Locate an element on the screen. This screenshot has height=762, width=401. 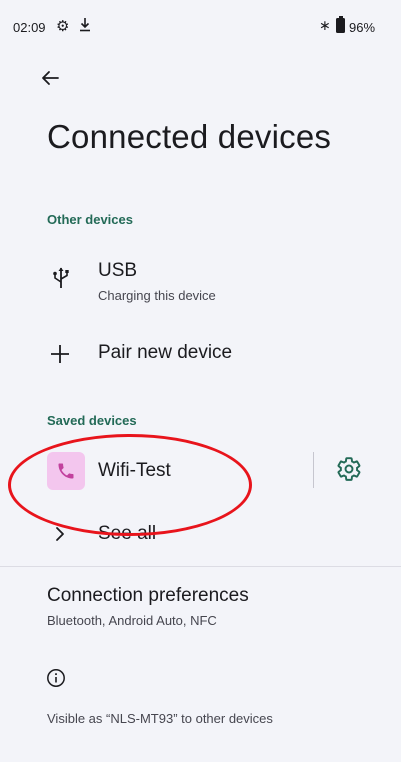
section-header-other-devices: Other devices is located at coordinates (90, 219).